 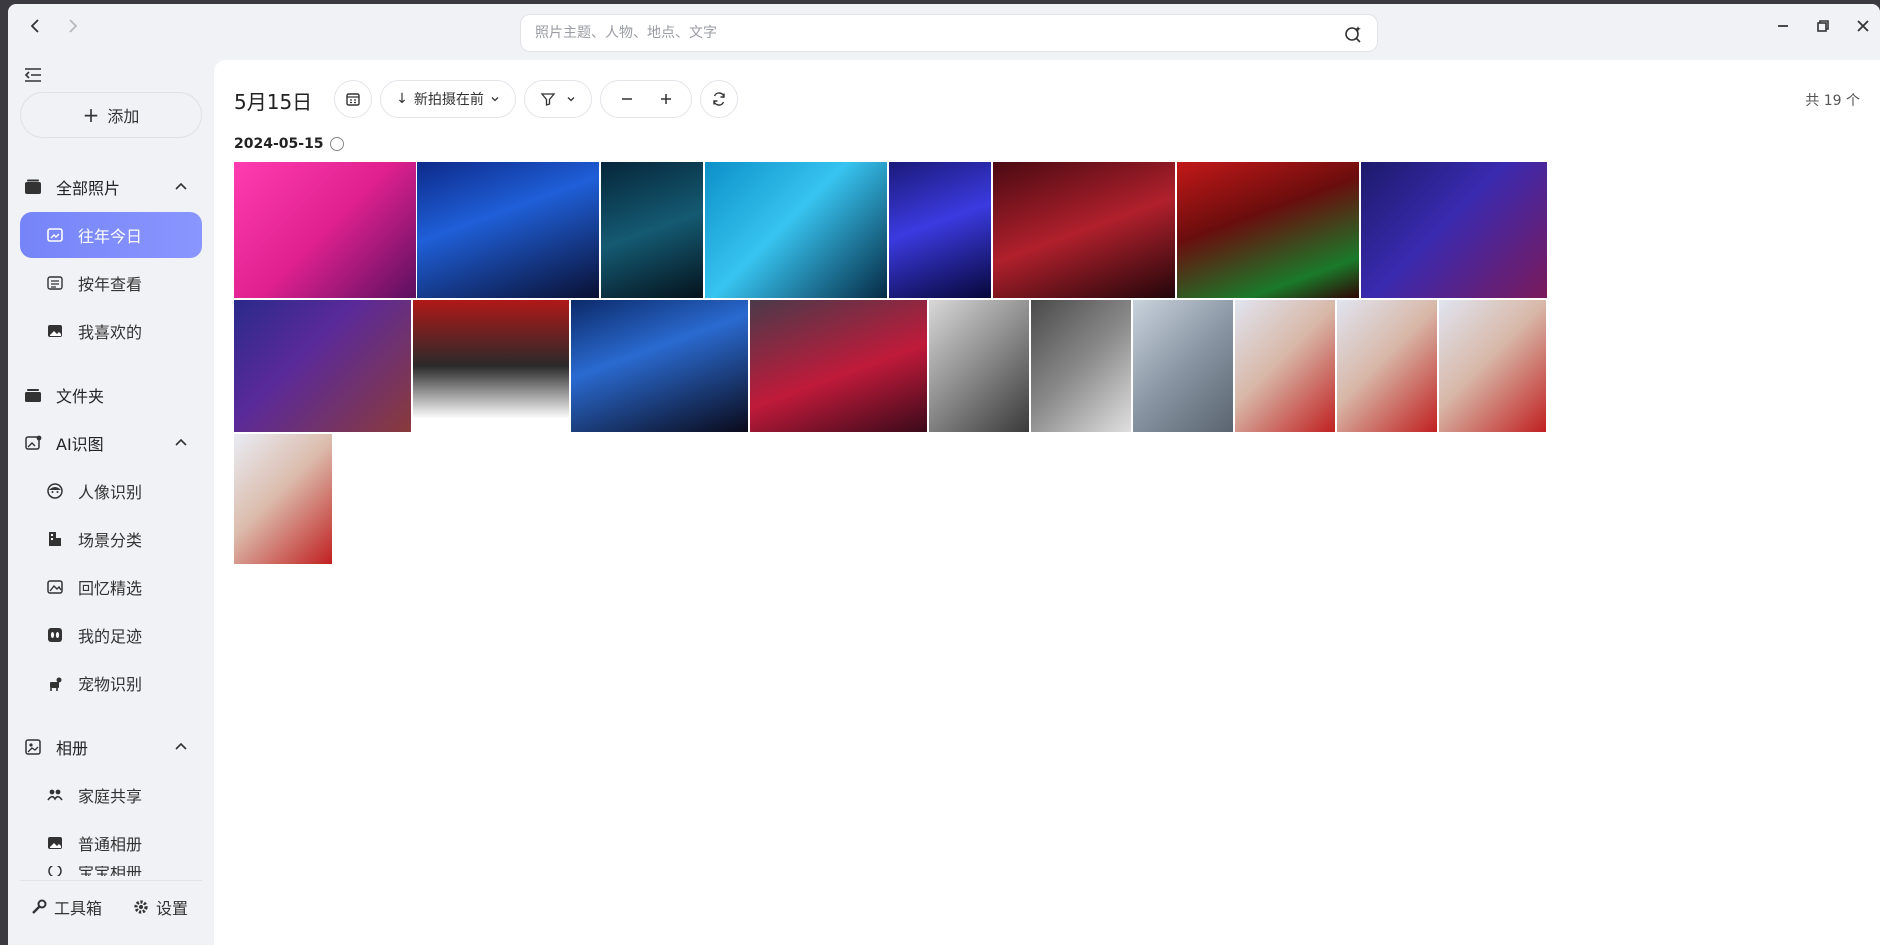 I want to click on photo-thumbnail-concert-purple-singer, so click(x=940, y=230).